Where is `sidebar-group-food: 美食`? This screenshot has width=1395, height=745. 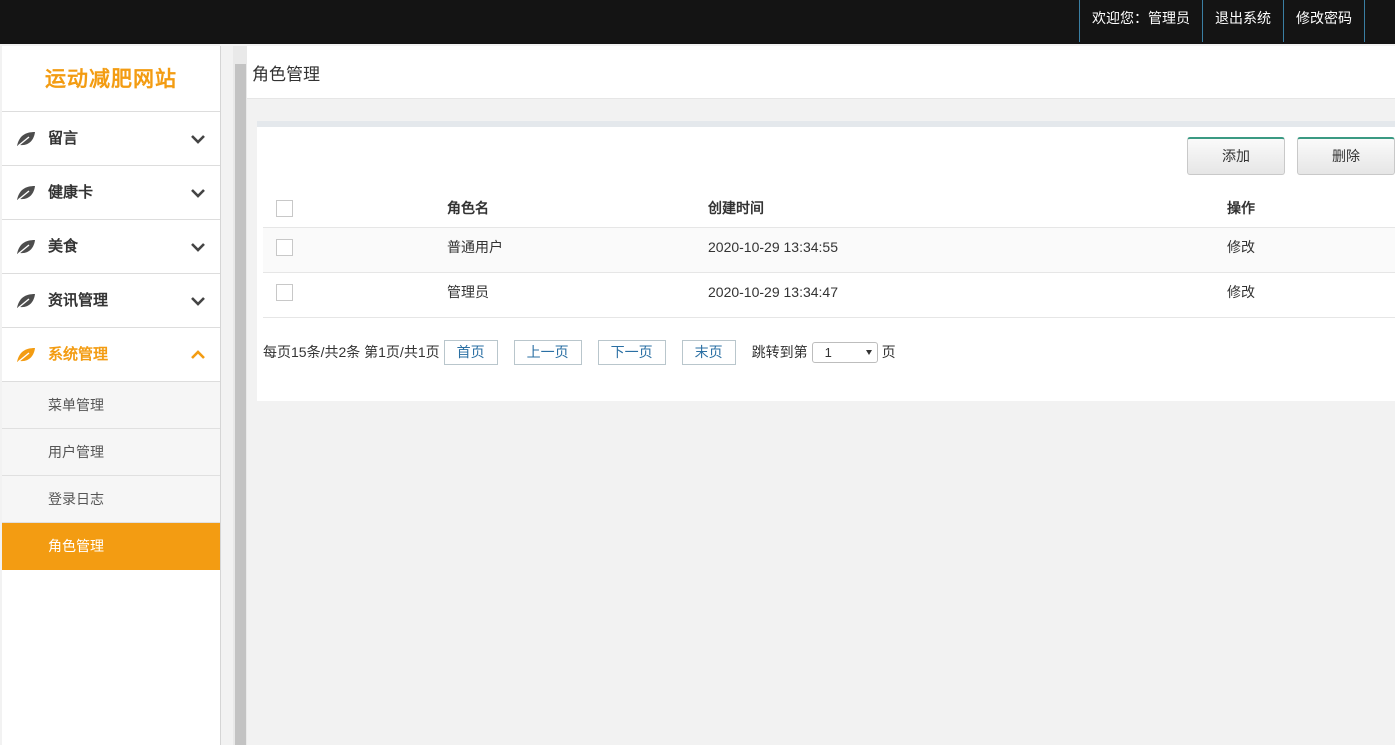 sidebar-group-food: 美食 is located at coordinates (111, 247).